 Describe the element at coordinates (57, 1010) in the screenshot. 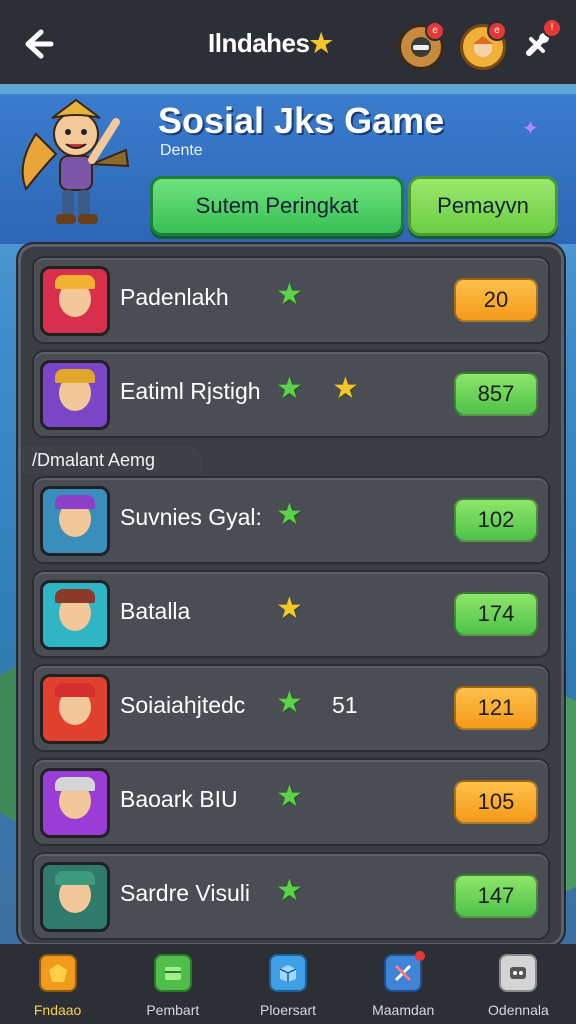

I see `nav-label: Fndaao` at that location.